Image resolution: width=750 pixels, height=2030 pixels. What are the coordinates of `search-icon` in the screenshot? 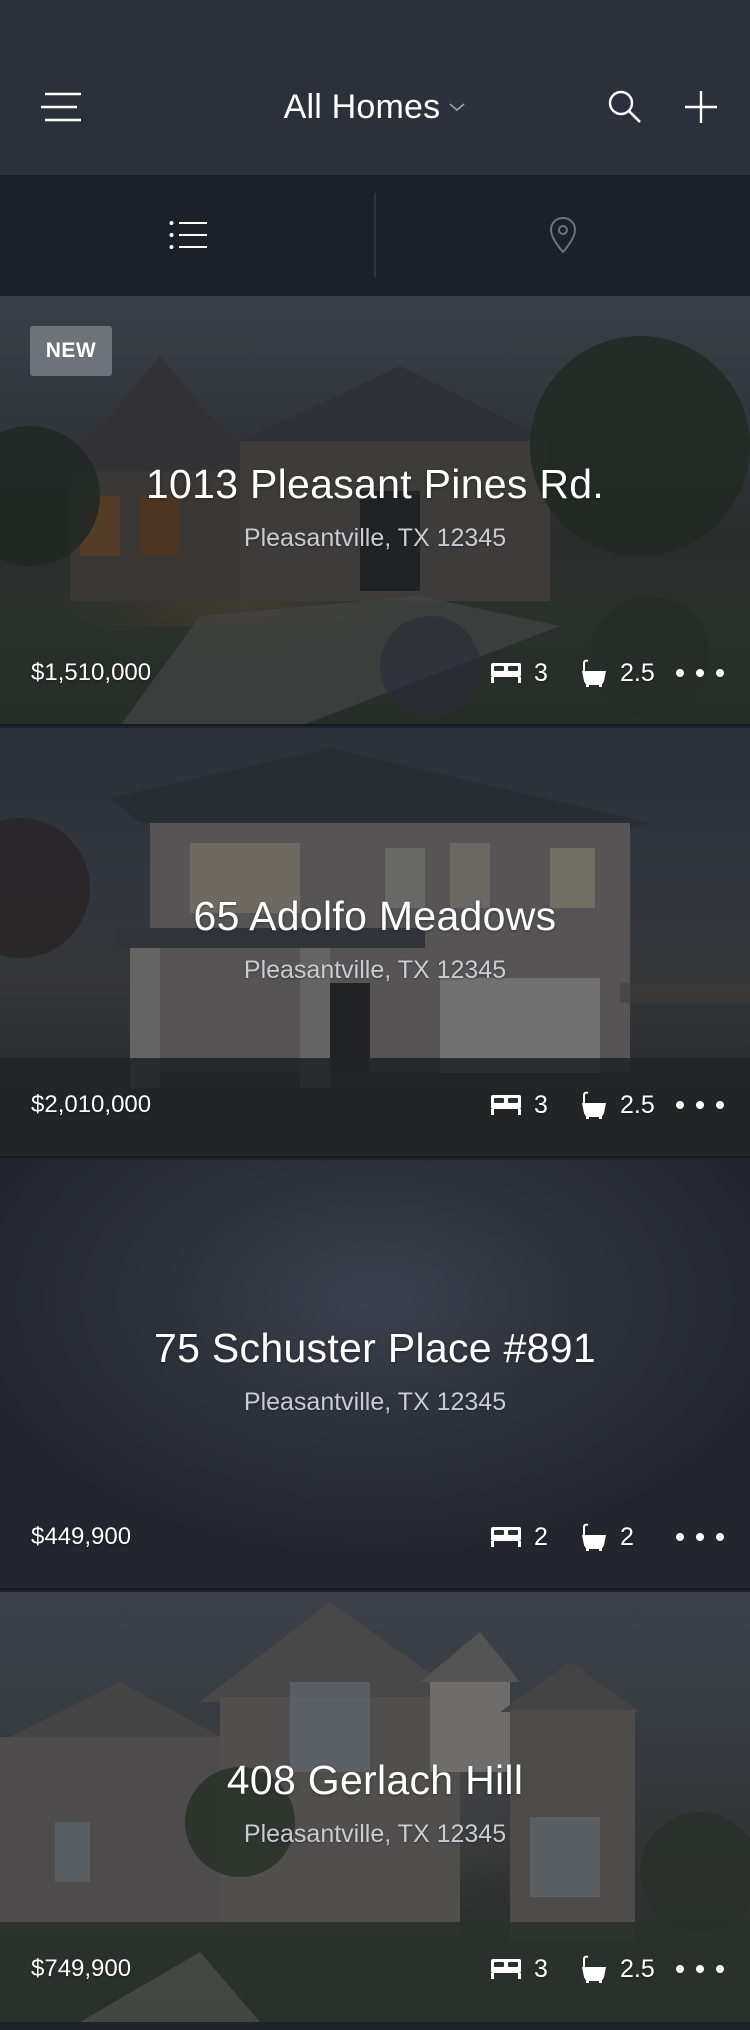 It's located at (624, 106).